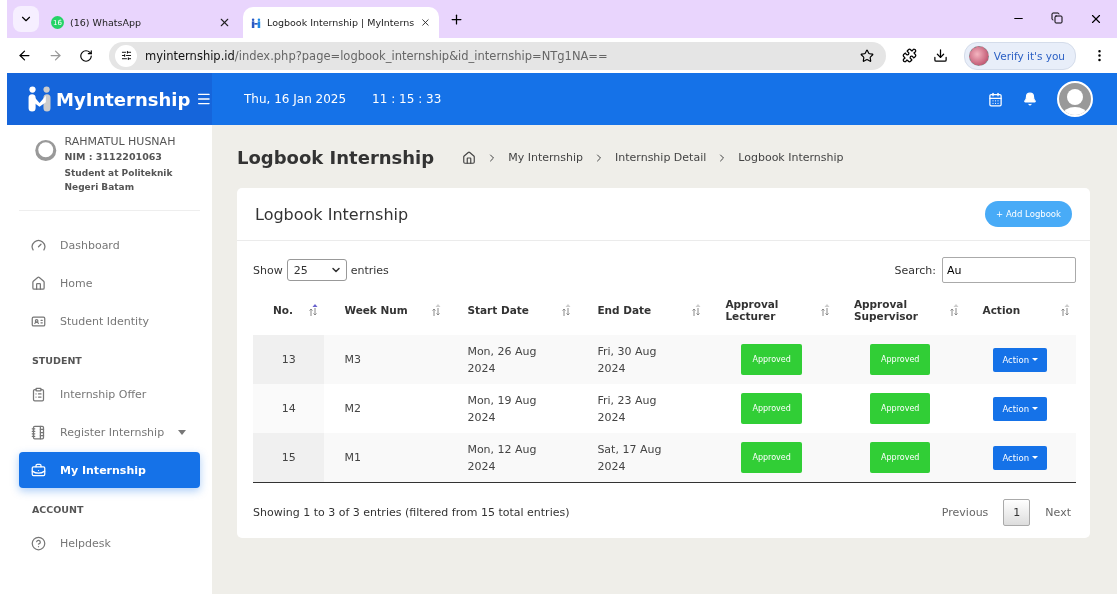  What do you see at coordinates (909, 55) in the screenshot?
I see `extensions-icon` at bounding box center [909, 55].